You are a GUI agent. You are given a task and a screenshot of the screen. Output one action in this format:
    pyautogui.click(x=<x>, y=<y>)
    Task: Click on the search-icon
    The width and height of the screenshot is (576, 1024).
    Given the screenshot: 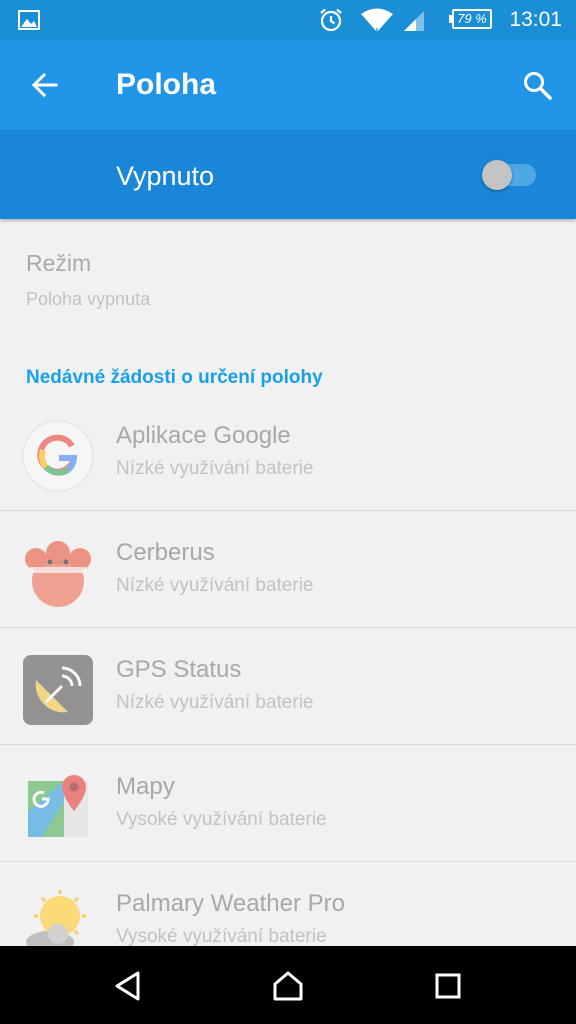 What is the action you would take?
    pyautogui.click(x=538, y=86)
    